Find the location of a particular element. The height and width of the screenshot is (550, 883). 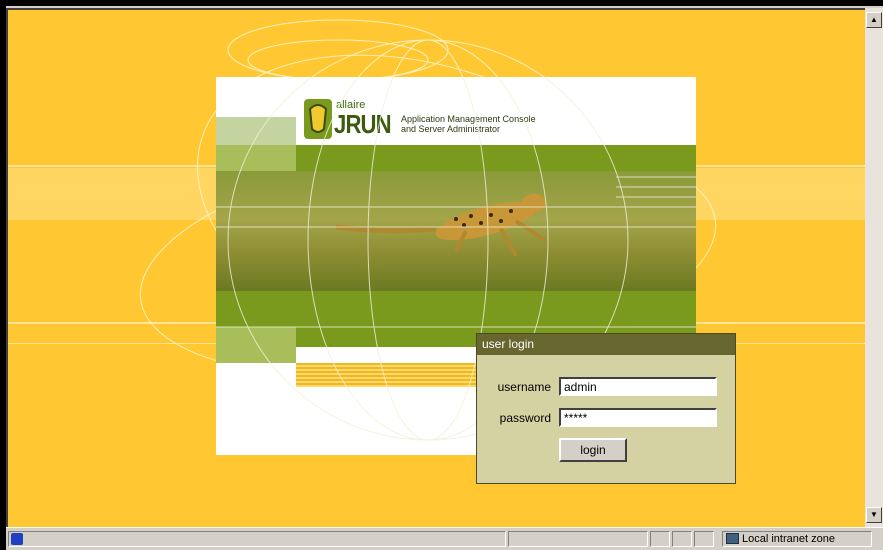

password-input: ***** is located at coordinates (638, 417).